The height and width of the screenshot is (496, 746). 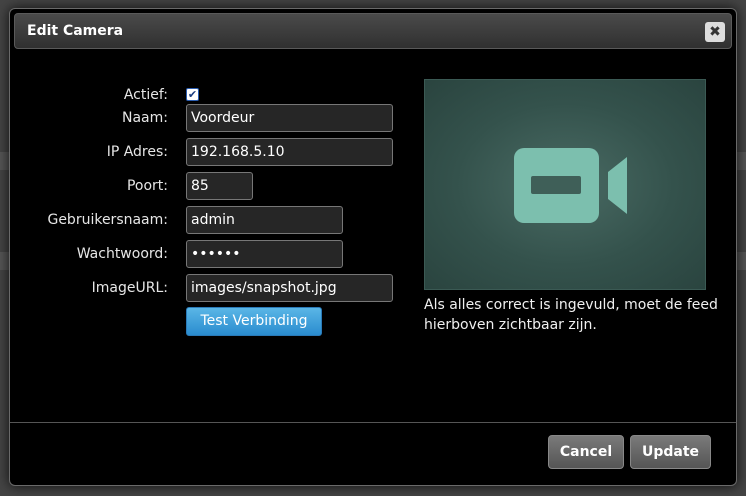 What do you see at coordinates (145, 95) in the screenshot?
I see `actief-label: Actief:` at bounding box center [145, 95].